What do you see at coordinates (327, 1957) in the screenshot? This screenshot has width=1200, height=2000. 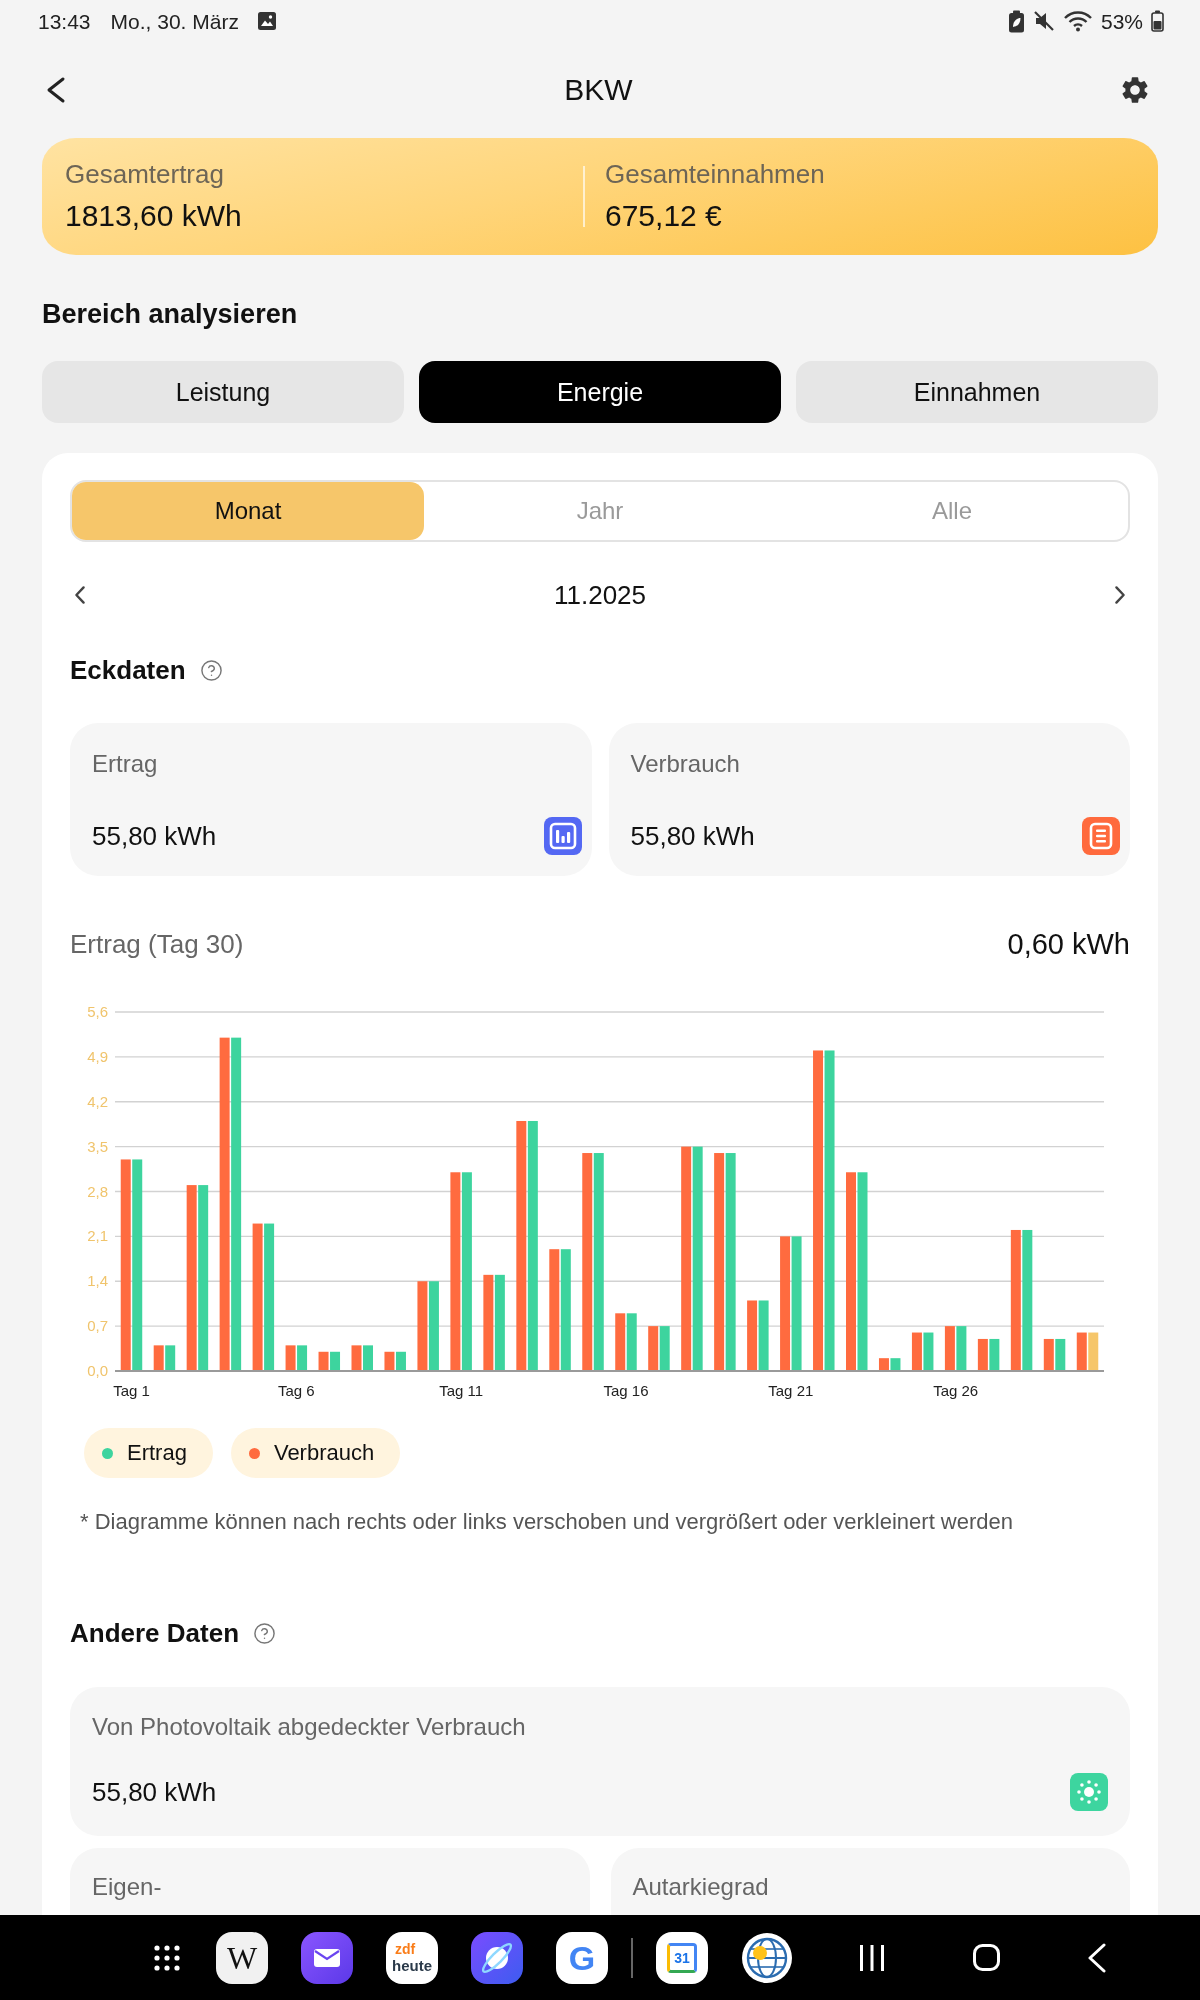 I see `mail-icon` at bounding box center [327, 1957].